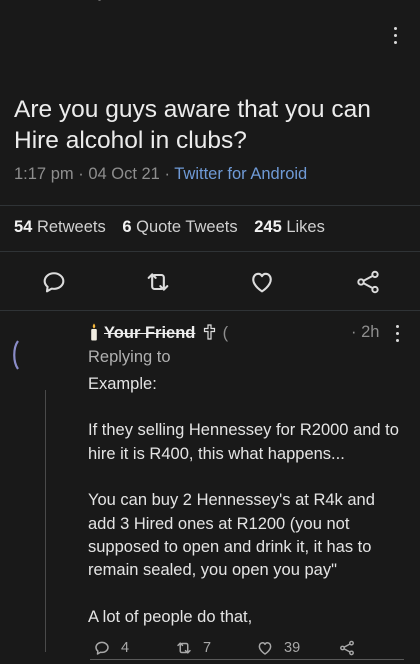  I want to click on reply-header: Your Friend (, so click(158, 333).